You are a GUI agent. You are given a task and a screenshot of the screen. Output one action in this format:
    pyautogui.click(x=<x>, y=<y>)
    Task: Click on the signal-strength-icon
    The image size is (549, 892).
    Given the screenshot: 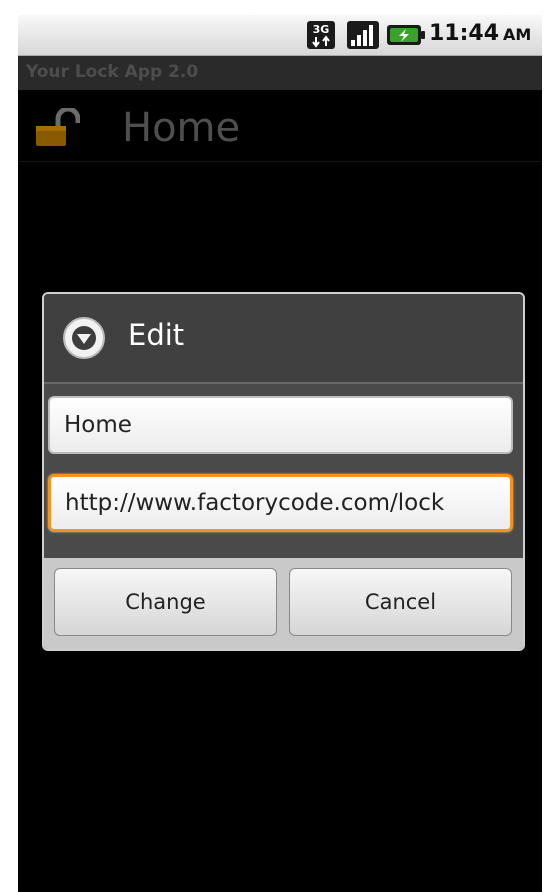 What is the action you would take?
    pyautogui.click(x=363, y=35)
    